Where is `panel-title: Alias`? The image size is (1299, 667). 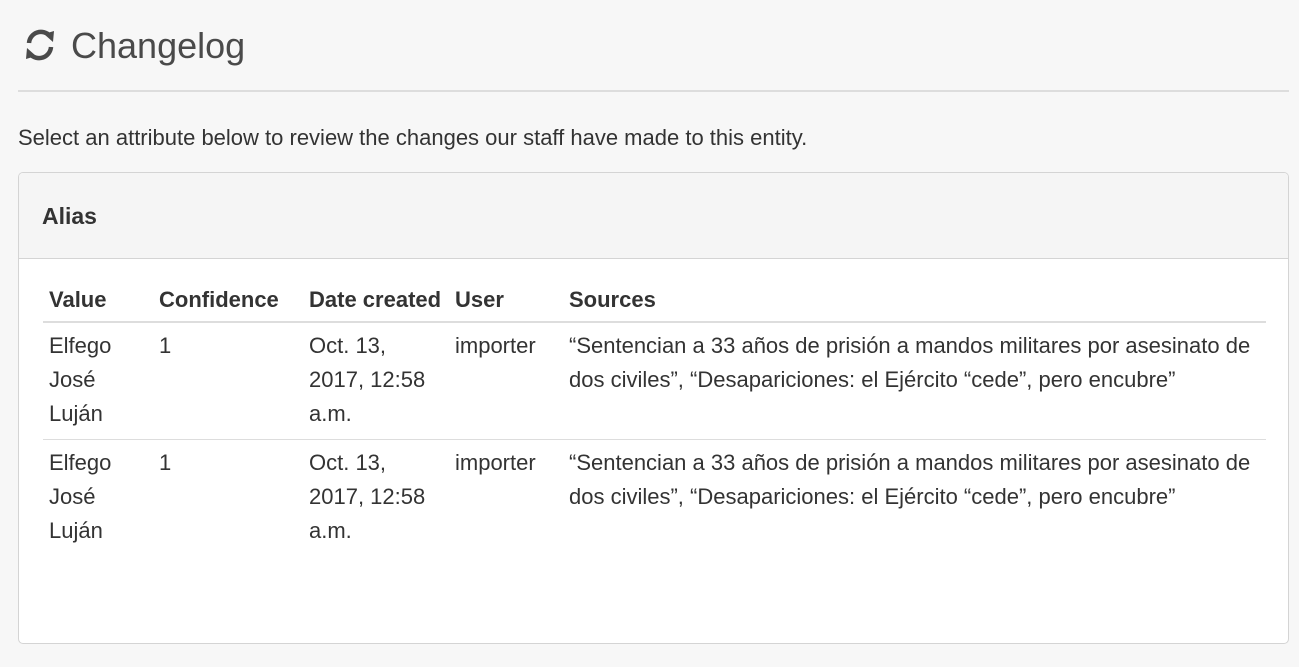 panel-title: Alias is located at coordinates (69, 216).